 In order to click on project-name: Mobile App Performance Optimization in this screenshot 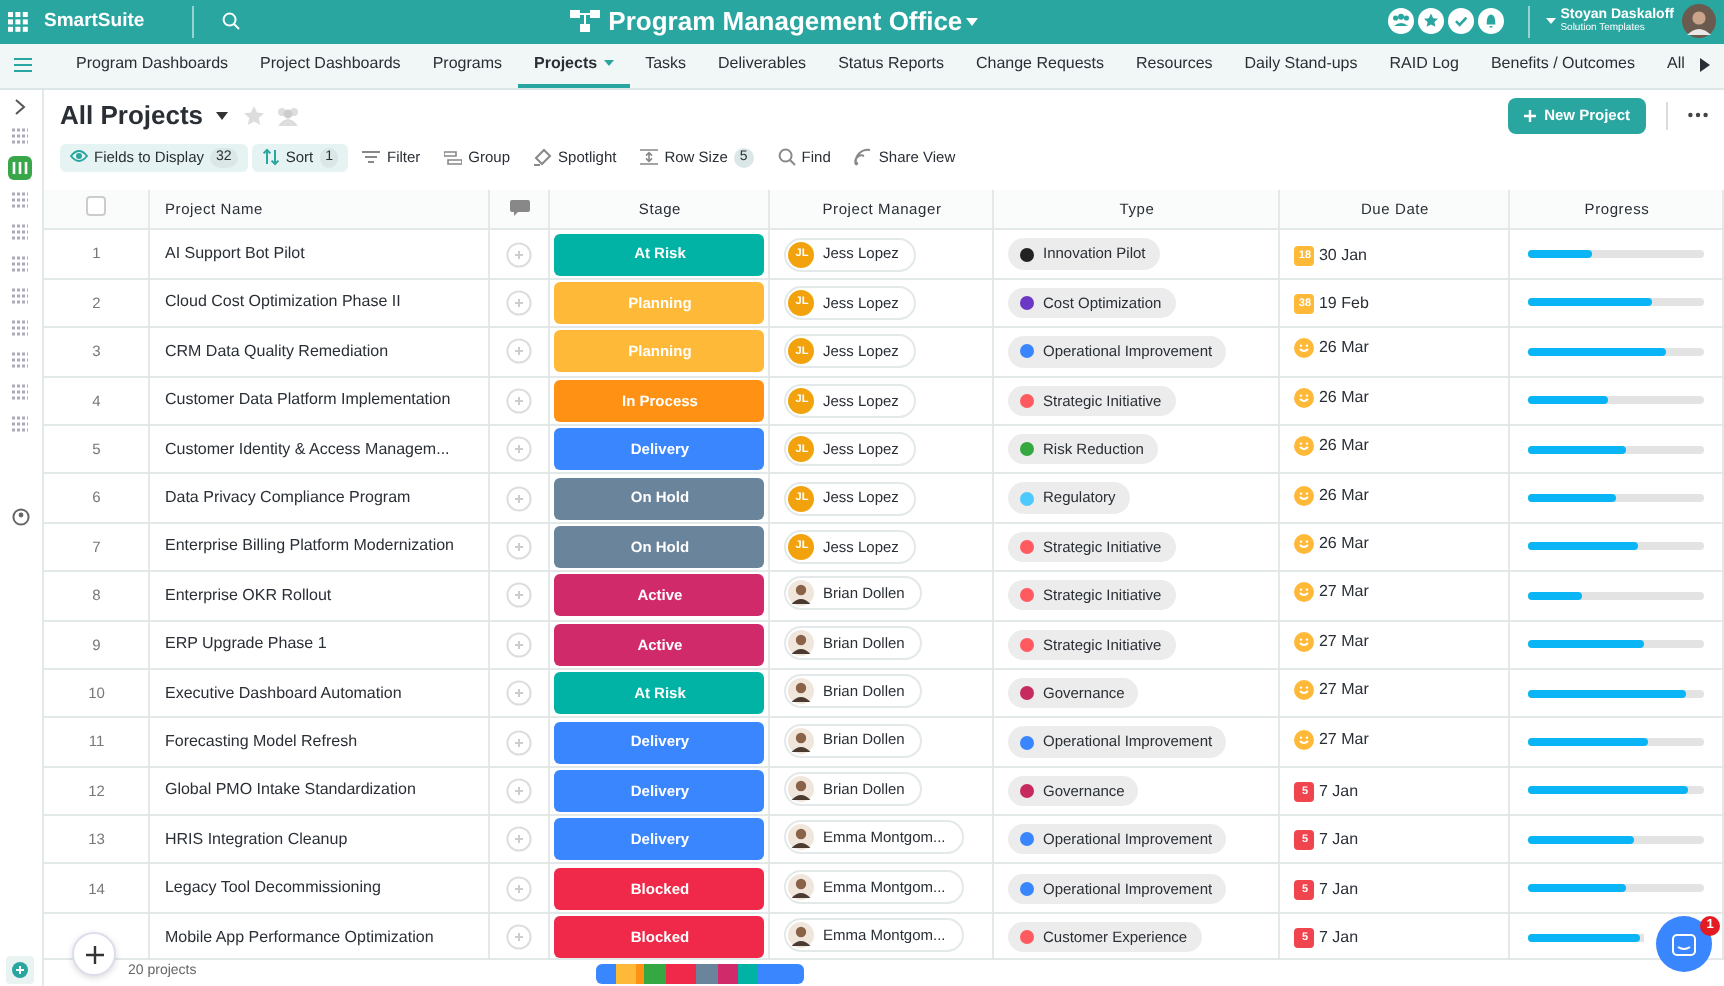, I will do `click(299, 936)`.